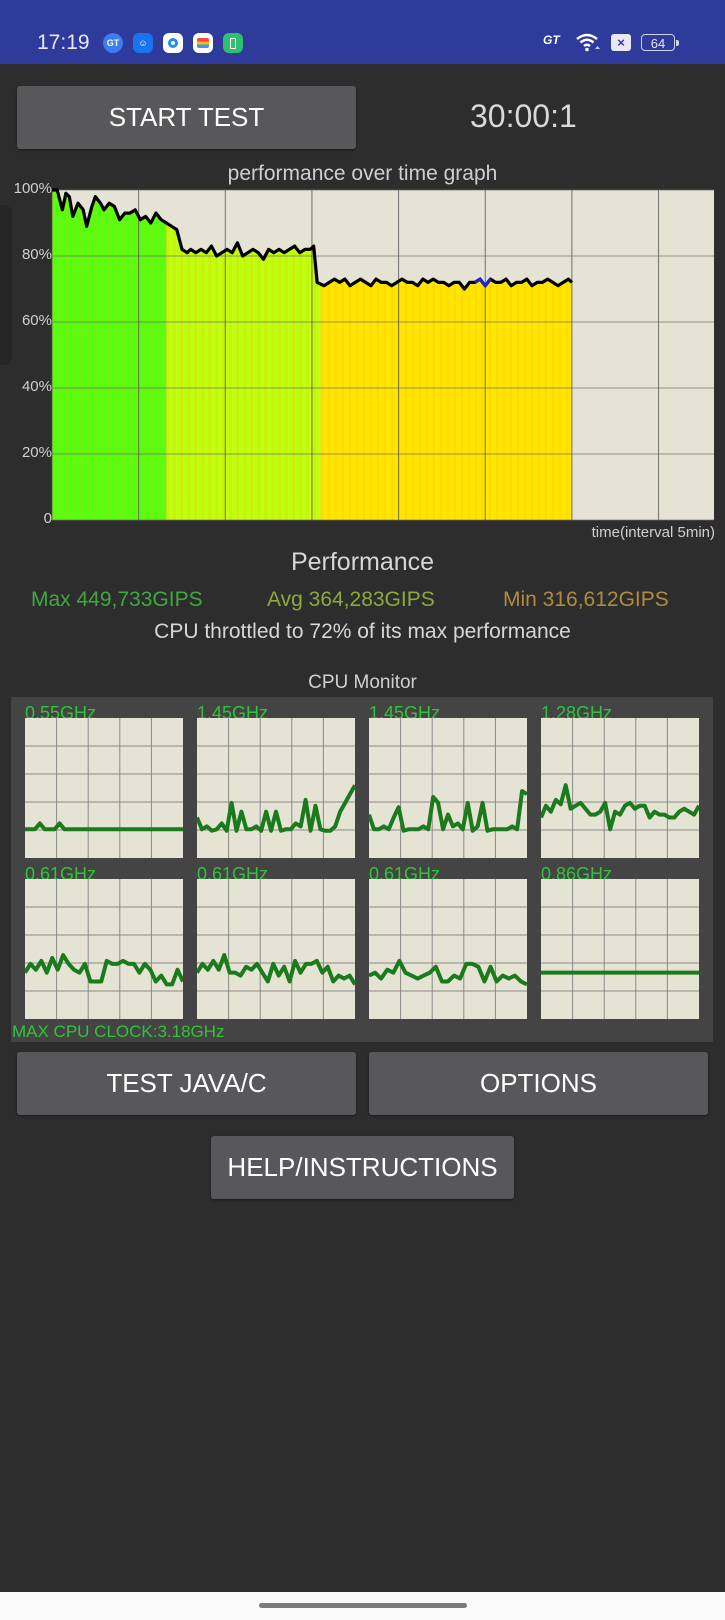 Image resolution: width=725 pixels, height=1620 pixels. I want to click on core-5-graph, so click(276, 949).